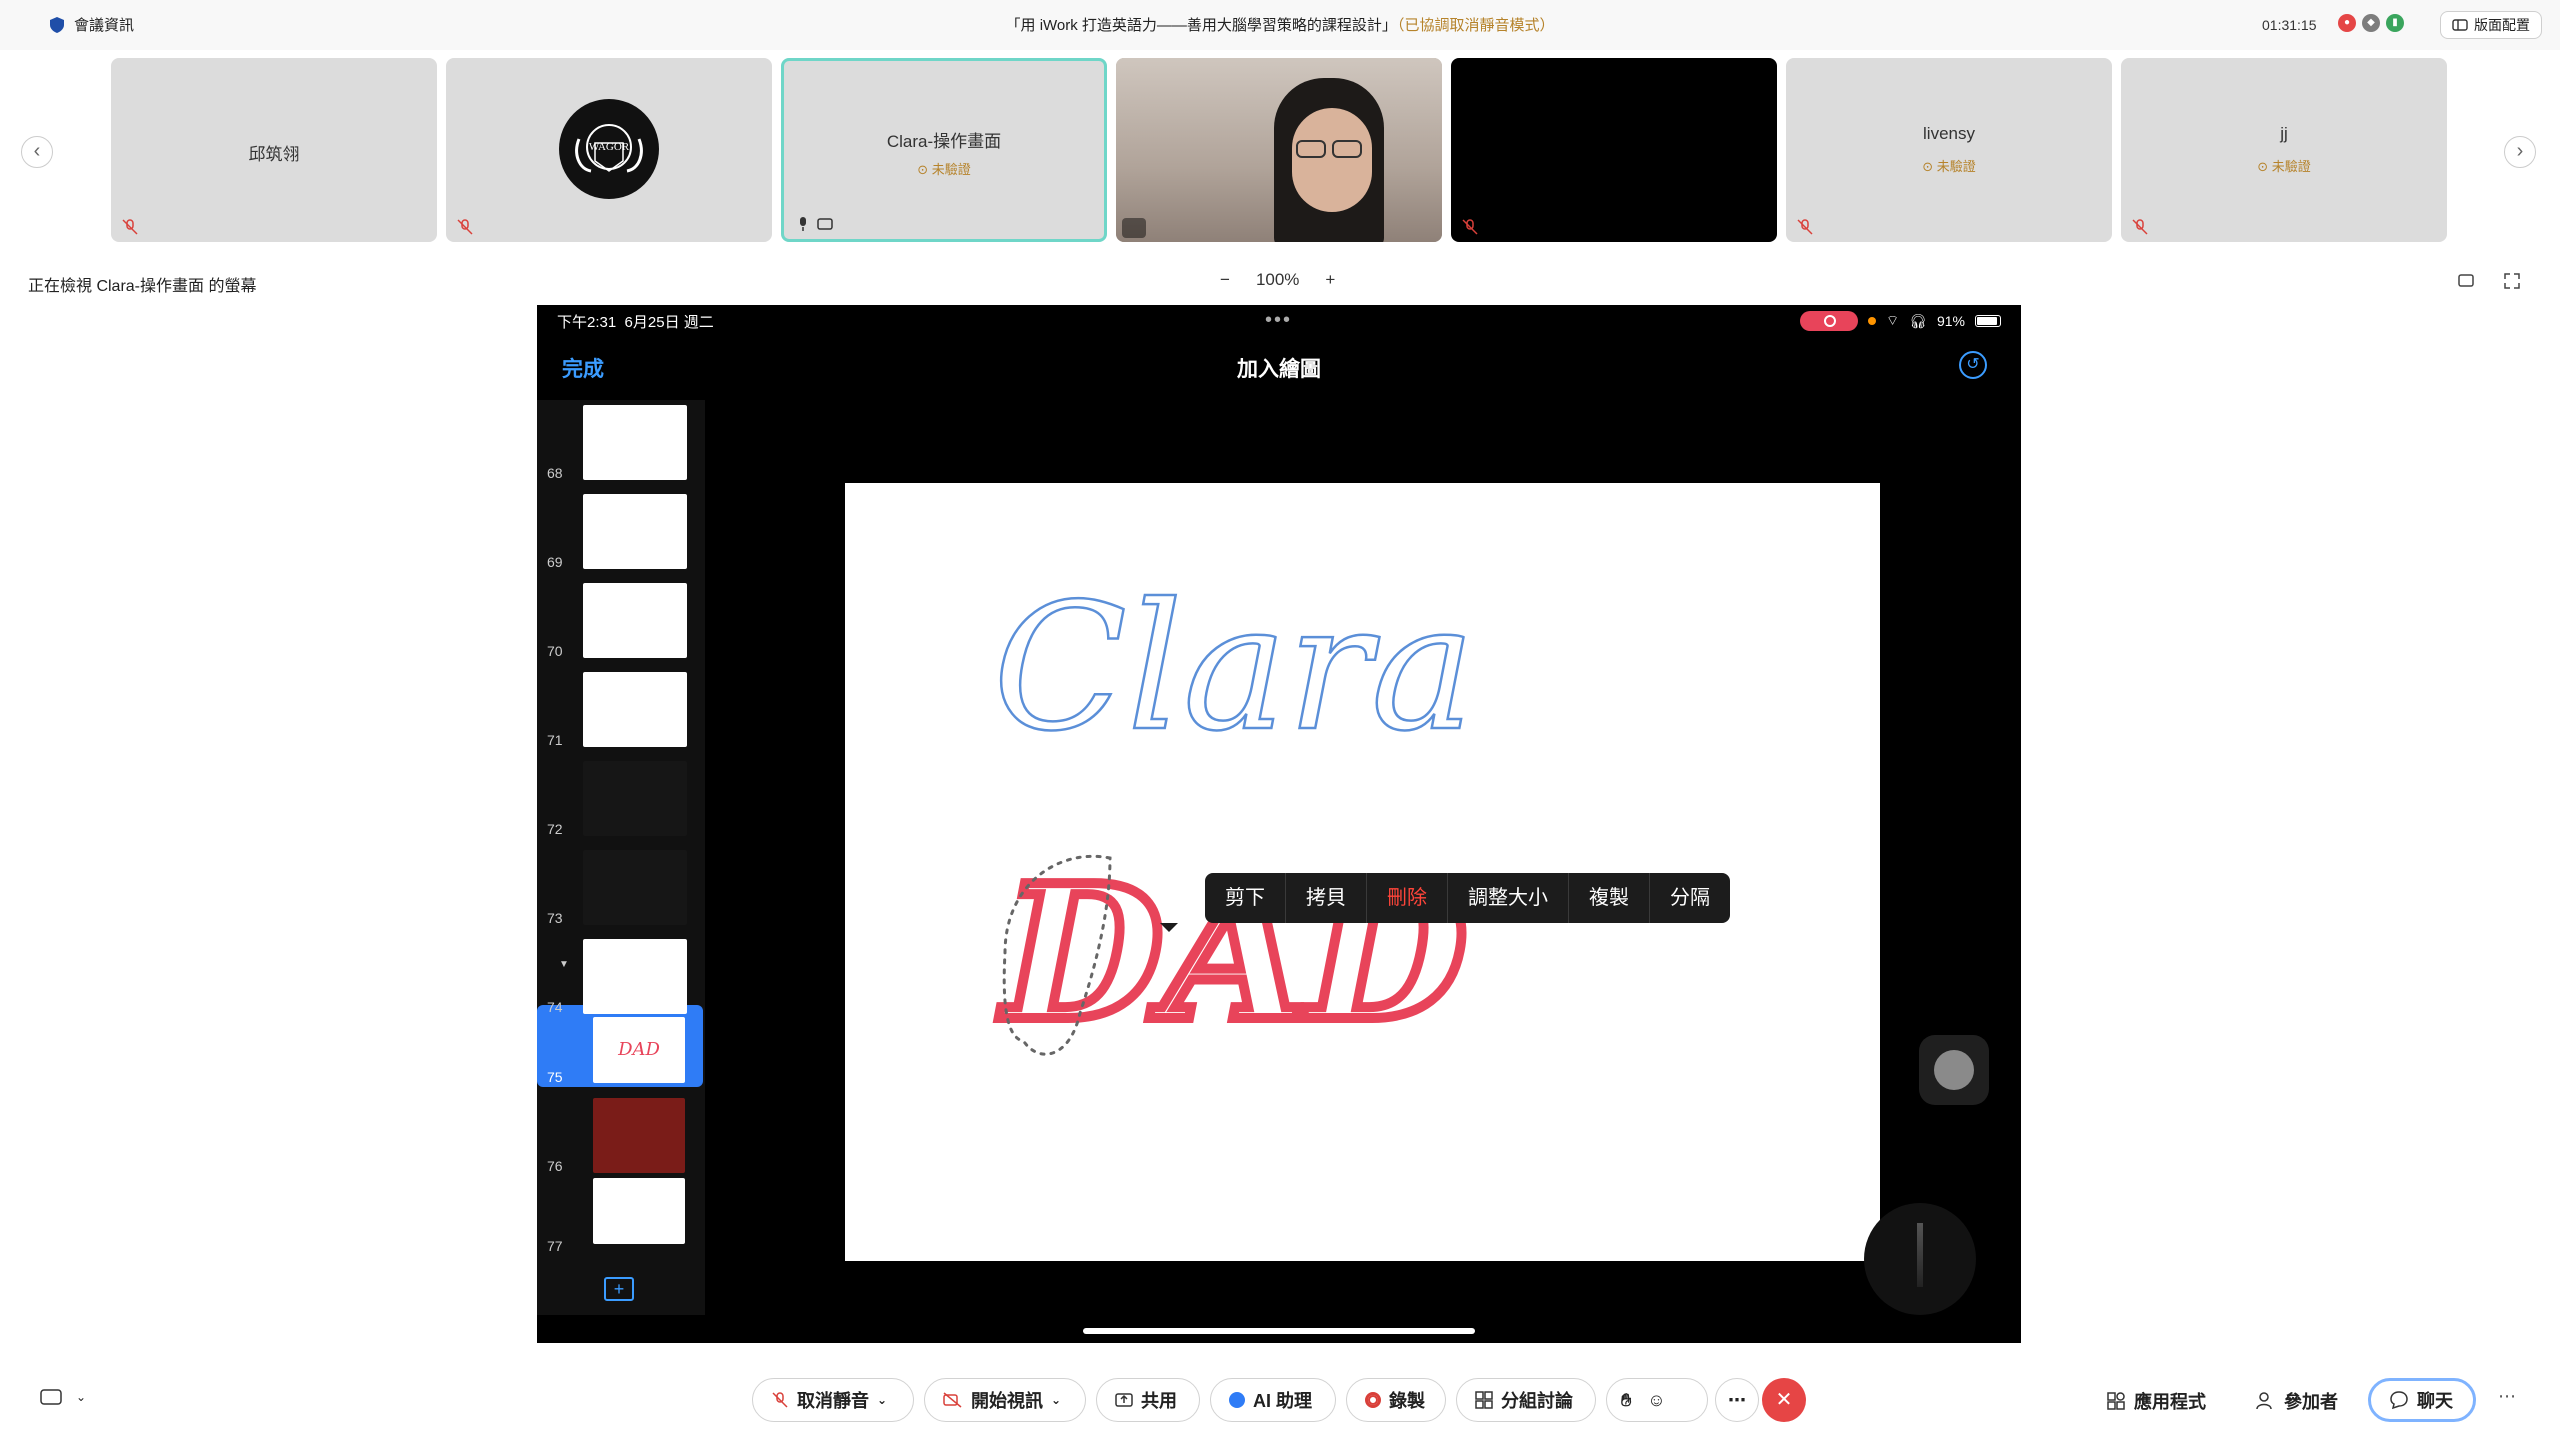  What do you see at coordinates (833, 1400) in the screenshot?
I see `unmute-button: 取消靜音 ⌄` at bounding box center [833, 1400].